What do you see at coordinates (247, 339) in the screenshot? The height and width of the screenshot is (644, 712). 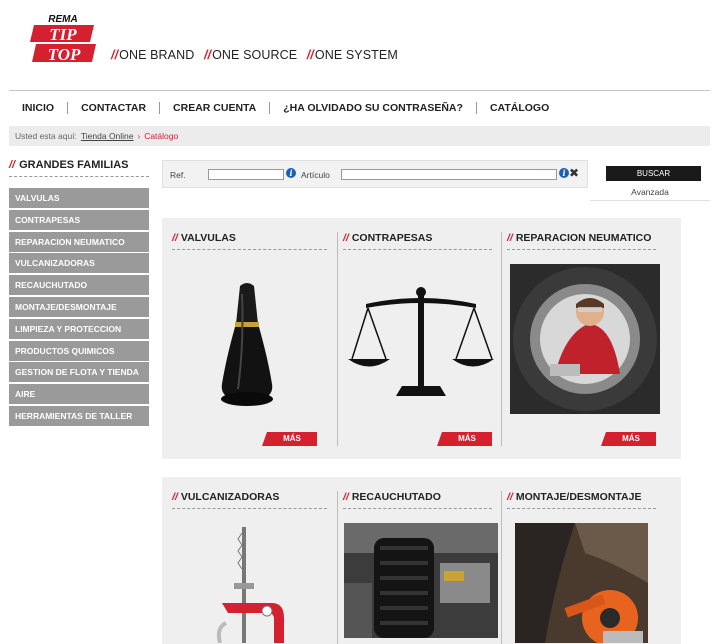 I see `valve-image` at bounding box center [247, 339].